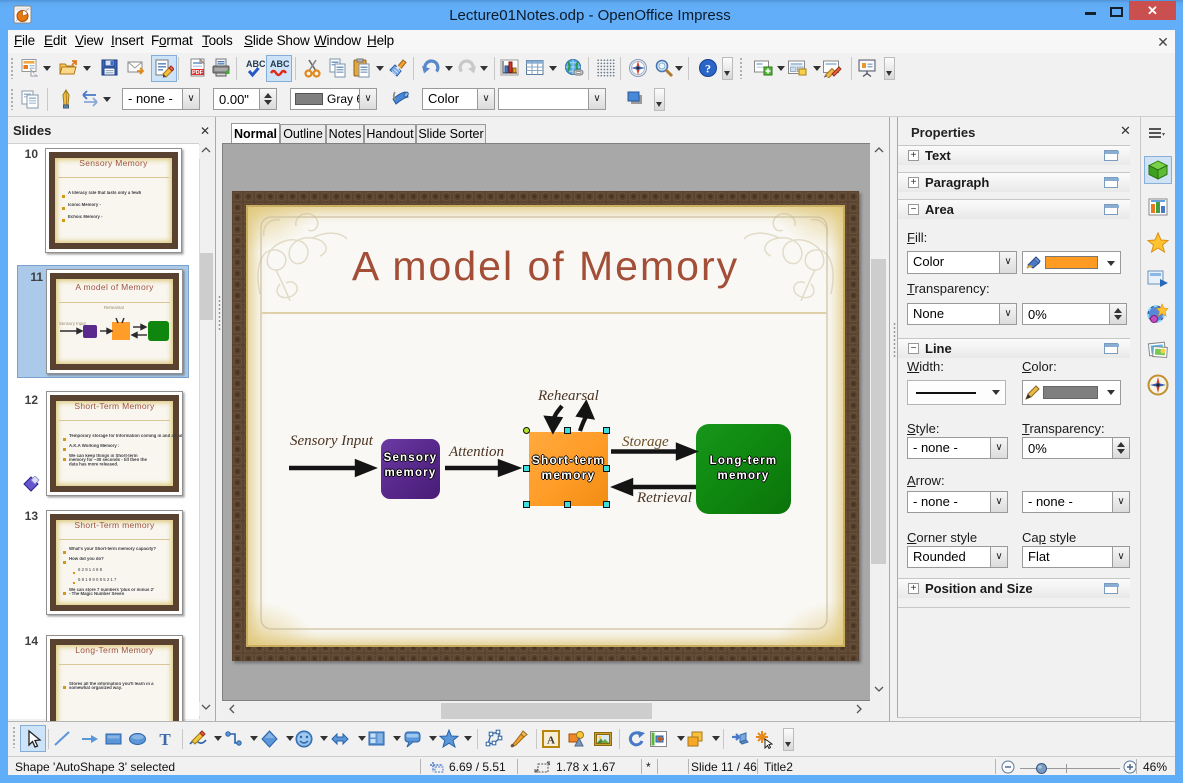 The height and width of the screenshot is (783, 1183). What do you see at coordinates (165, 739) in the screenshot?
I see `svg-text: T` at bounding box center [165, 739].